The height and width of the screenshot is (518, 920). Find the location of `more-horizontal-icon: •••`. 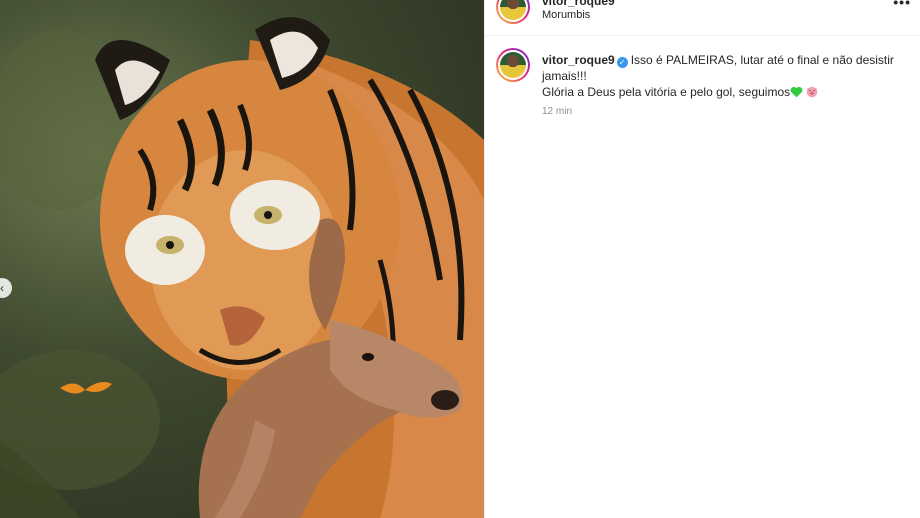

more-horizontal-icon: ••• is located at coordinates (902, 5).